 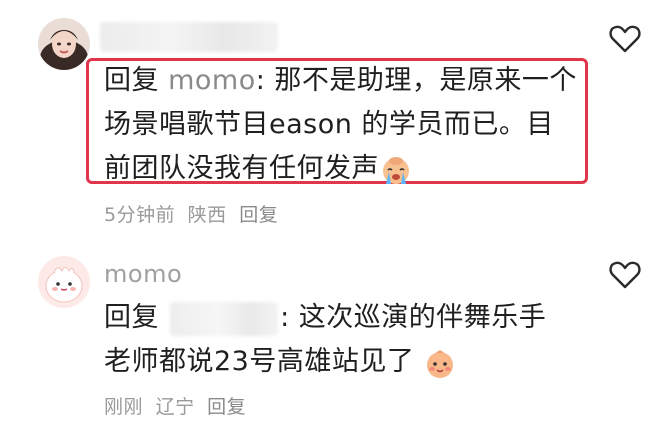 What do you see at coordinates (416, 80) in the screenshot?
I see `comment-line: : 那不是助理，是原来一个` at bounding box center [416, 80].